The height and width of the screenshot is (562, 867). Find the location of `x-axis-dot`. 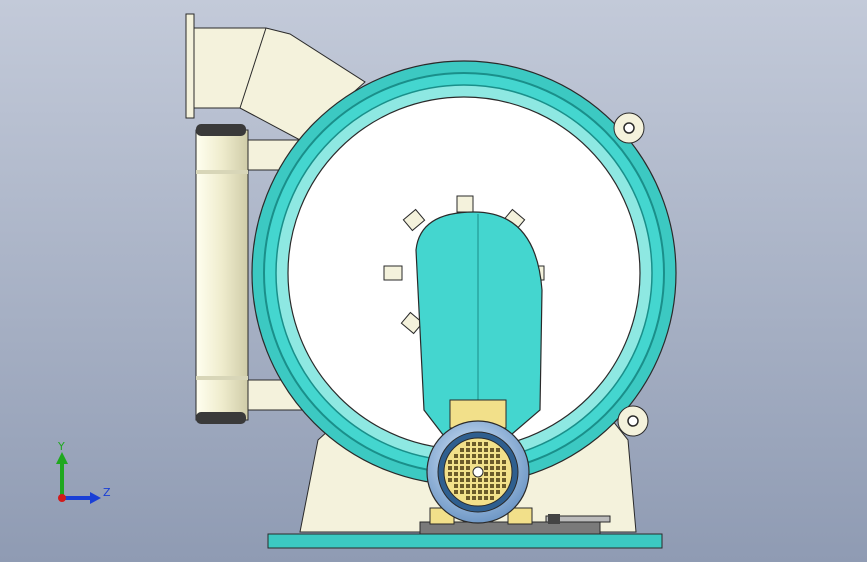

x-axis-dot is located at coordinates (62, 498).